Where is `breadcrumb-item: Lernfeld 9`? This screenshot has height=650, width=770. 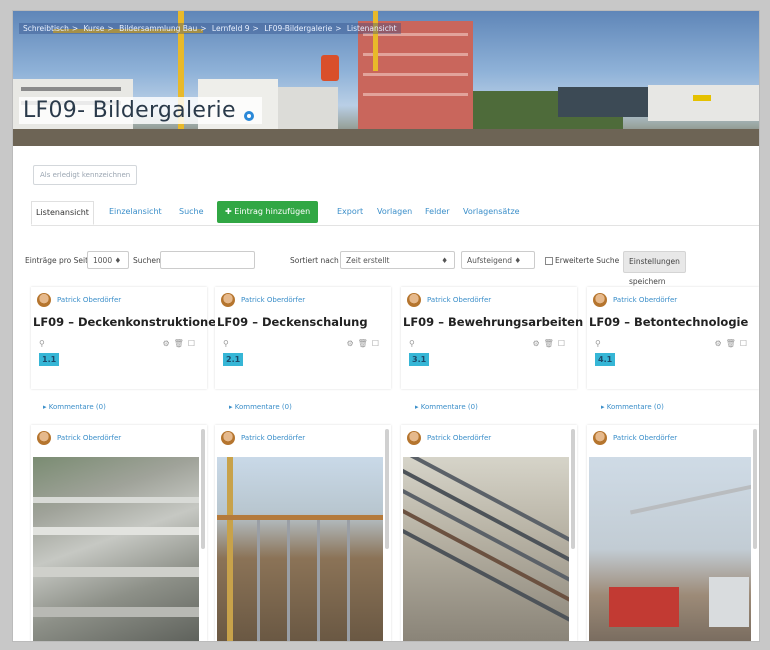 breadcrumb-item: Lernfeld 9 is located at coordinates (231, 28).